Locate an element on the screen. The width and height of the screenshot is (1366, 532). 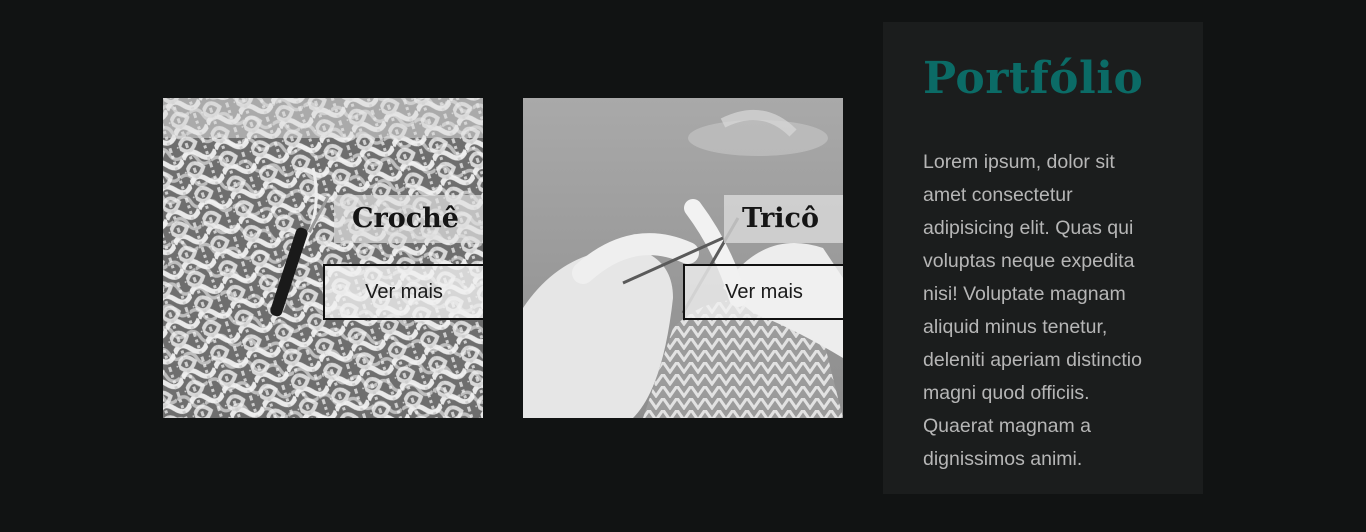
card-title: Tricô is located at coordinates (783, 219).